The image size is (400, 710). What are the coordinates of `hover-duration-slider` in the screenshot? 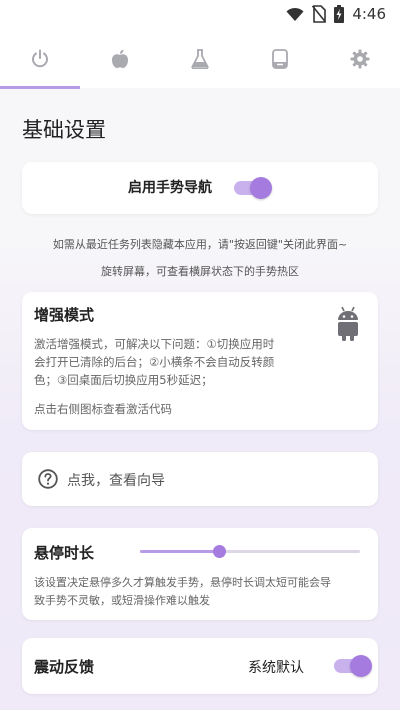 It's located at (250, 551).